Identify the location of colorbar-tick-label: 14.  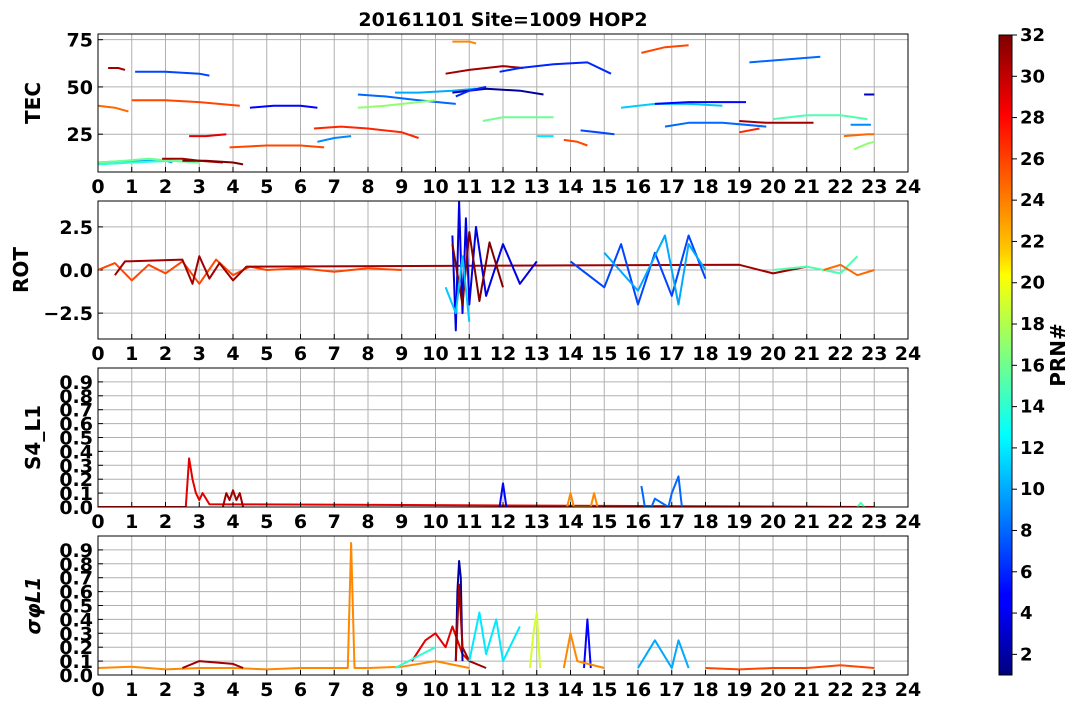
(1032, 407).